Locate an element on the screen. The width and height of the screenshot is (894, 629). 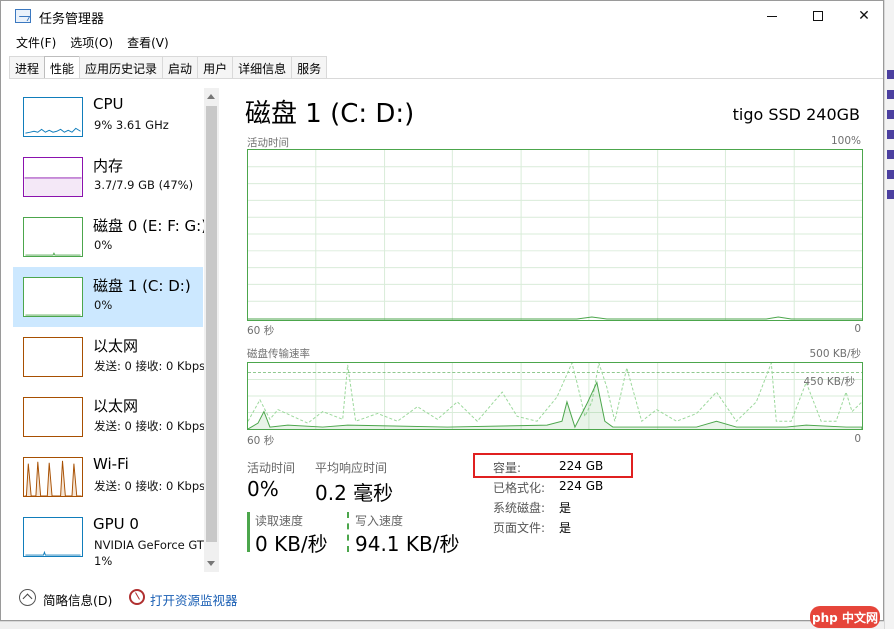
perf-item-wifi: Wi-Fi 发送: 0 接收: 0 Kbps is located at coordinates (109, 477).